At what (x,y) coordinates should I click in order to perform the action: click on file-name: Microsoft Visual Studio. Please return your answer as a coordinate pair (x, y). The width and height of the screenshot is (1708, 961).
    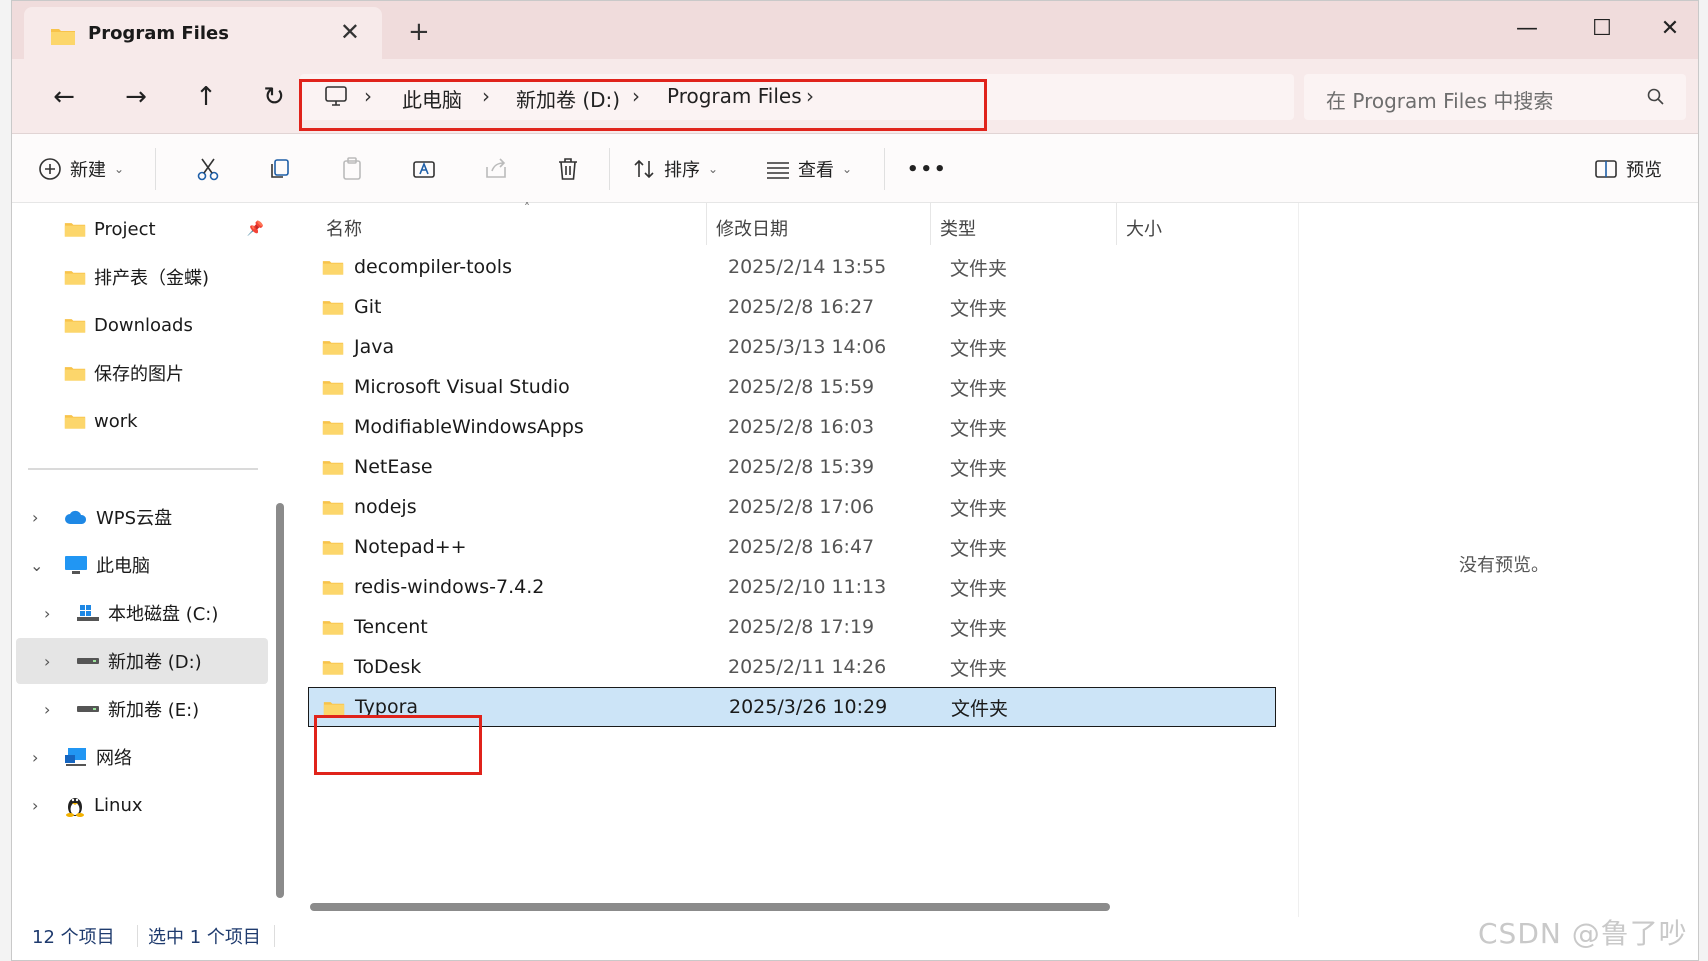
    Looking at the image, I should click on (462, 387).